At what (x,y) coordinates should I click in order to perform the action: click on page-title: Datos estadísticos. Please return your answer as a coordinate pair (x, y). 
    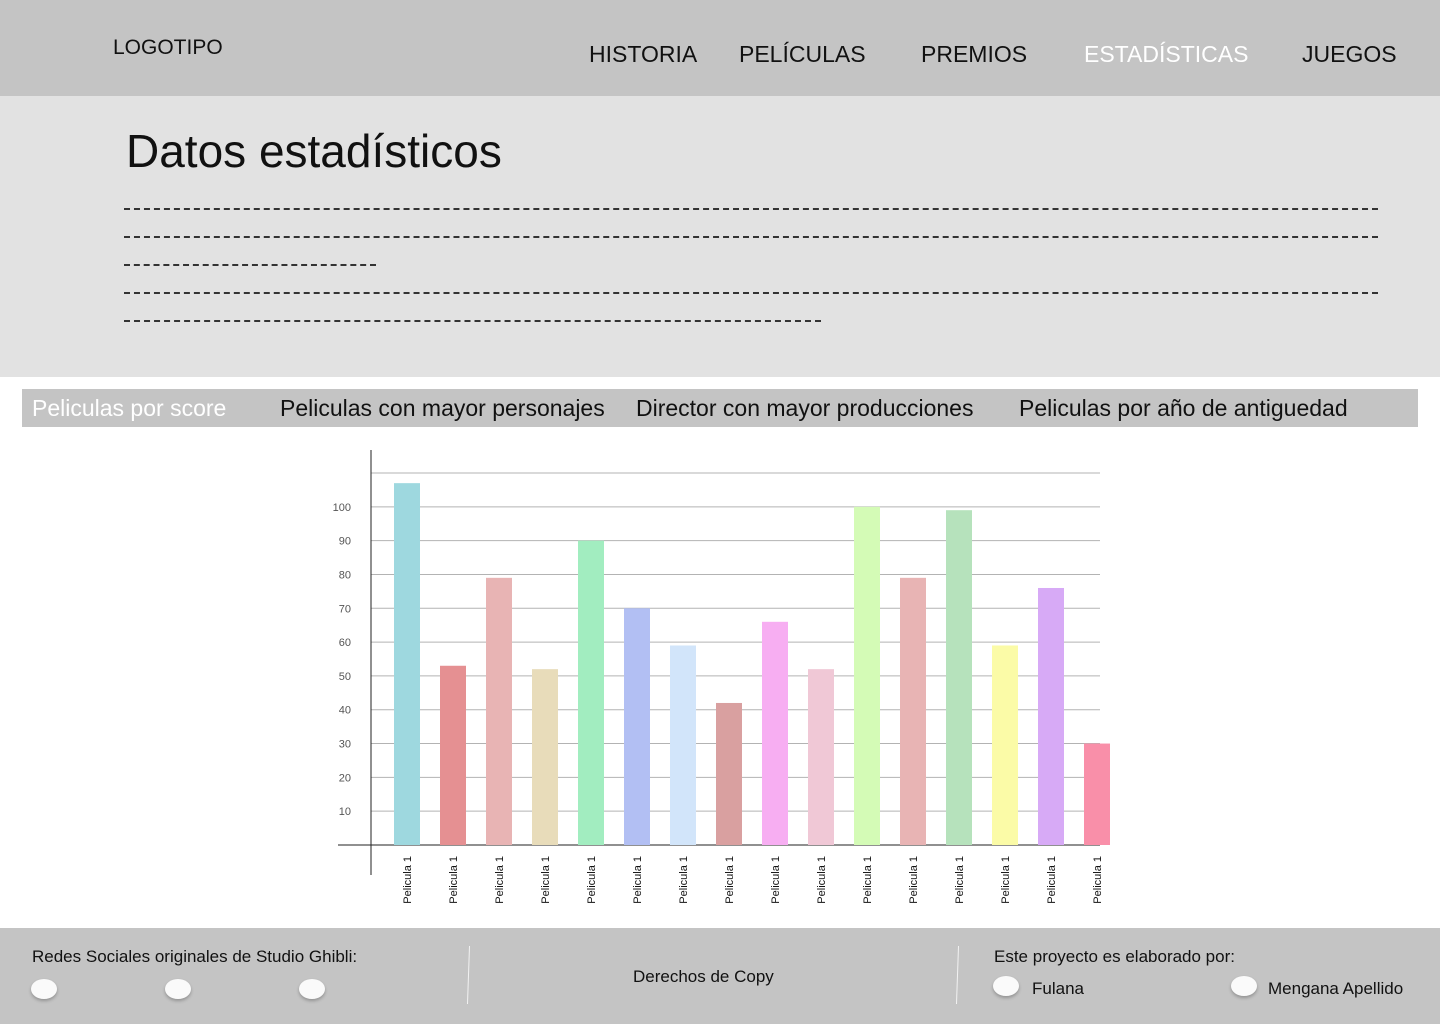
    Looking at the image, I should click on (314, 151).